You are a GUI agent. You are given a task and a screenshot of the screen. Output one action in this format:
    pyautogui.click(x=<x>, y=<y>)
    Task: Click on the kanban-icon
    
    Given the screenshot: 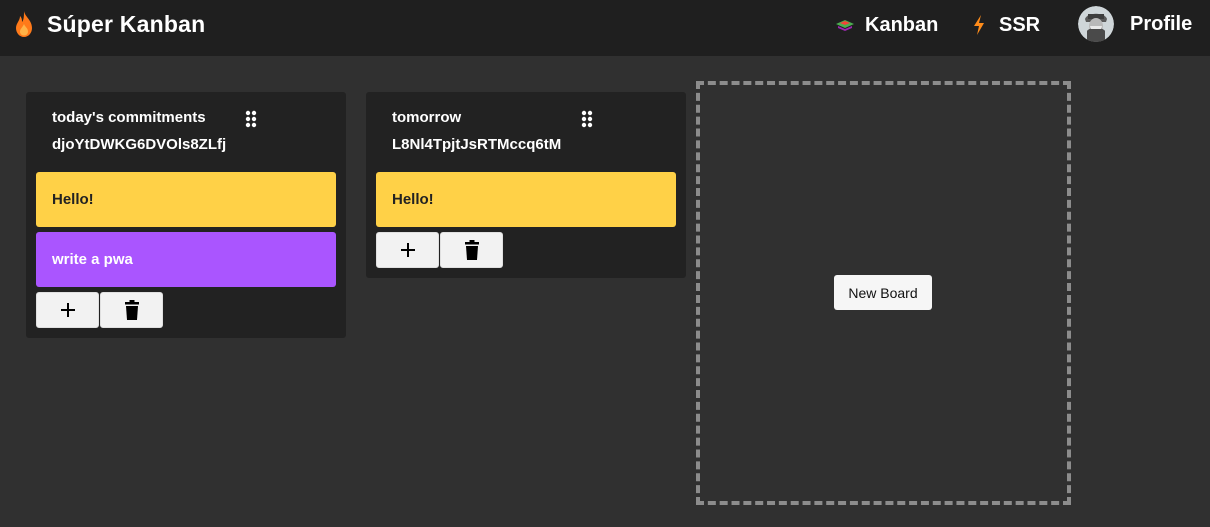 What is the action you would take?
    pyautogui.click(x=845, y=25)
    